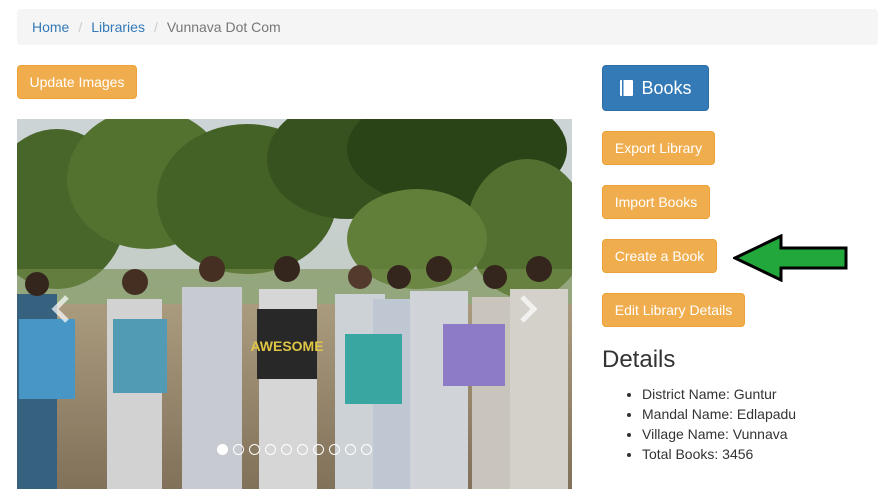 Image resolution: width=878 pixels, height=497 pixels. What do you see at coordinates (50, 27) in the screenshot?
I see `breadcrumb-home-link: Home` at bounding box center [50, 27].